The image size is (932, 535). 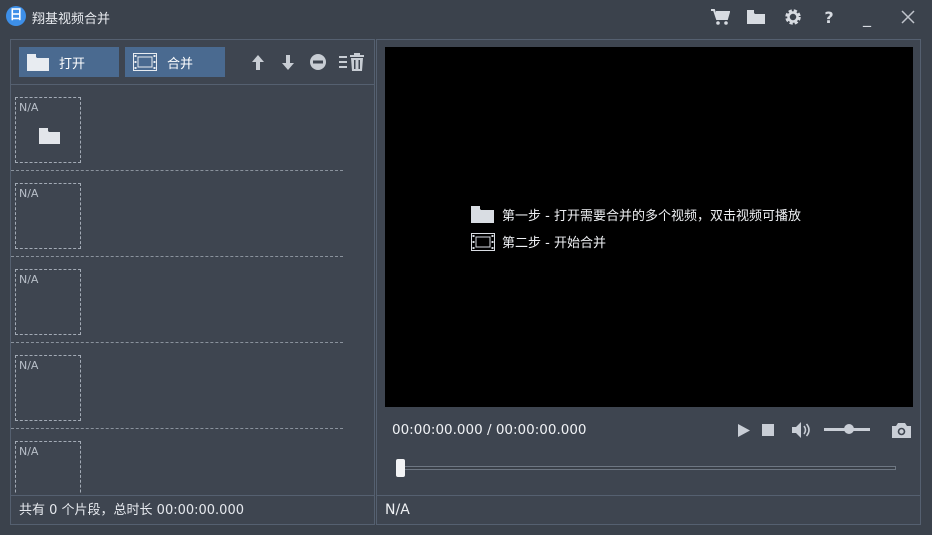 I want to click on app-logo-icon: 日, so click(x=16, y=16).